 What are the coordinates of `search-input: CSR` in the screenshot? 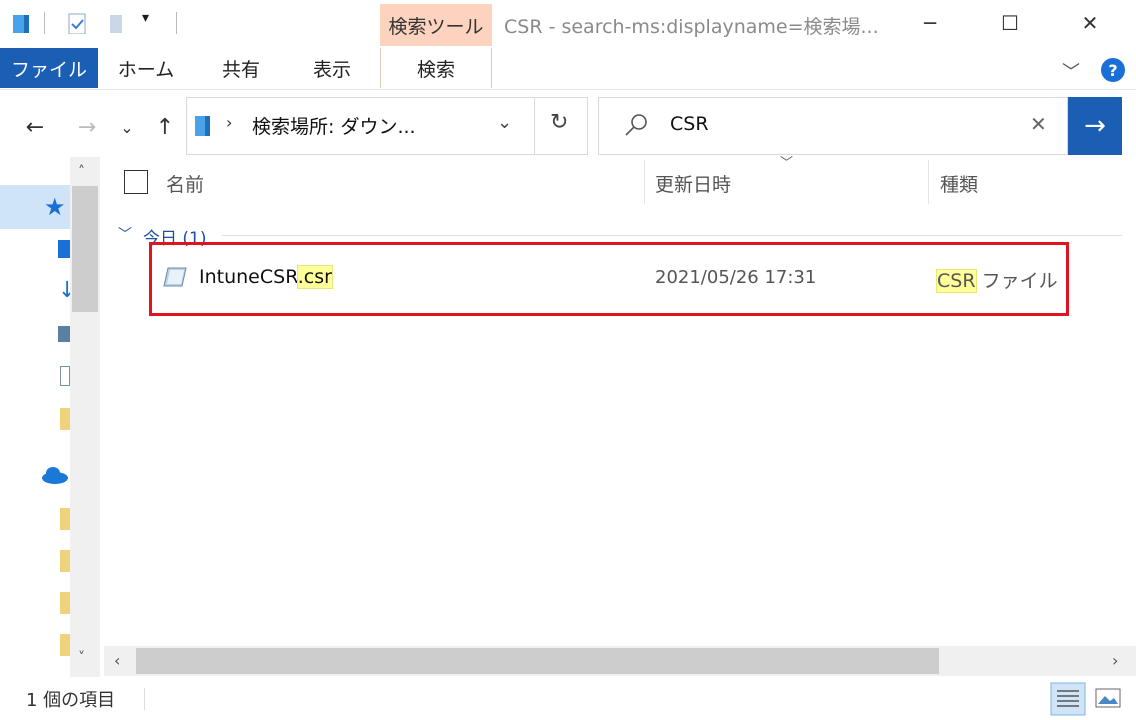 It's located at (689, 124).